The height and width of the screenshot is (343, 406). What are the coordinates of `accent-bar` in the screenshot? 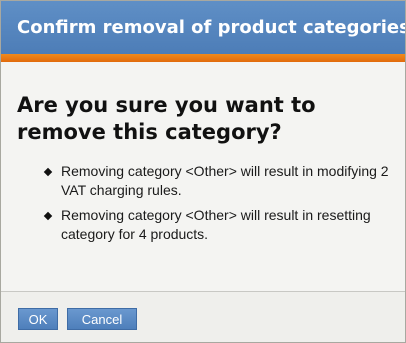 It's located at (203, 58).